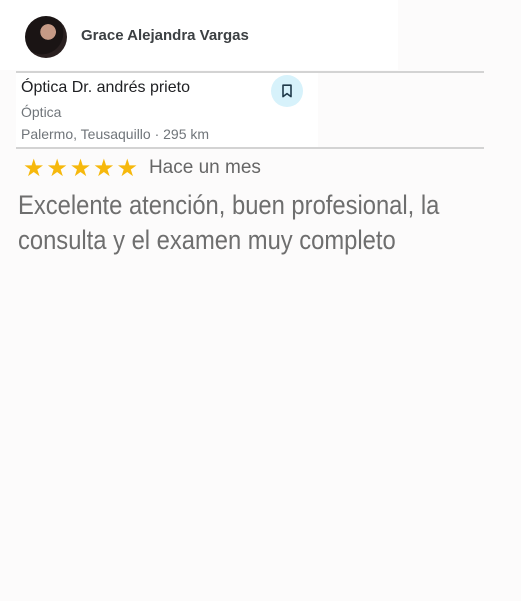 This screenshot has width=521, height=601. I want to click on review-time: Hace un mes, so click(204, 167).